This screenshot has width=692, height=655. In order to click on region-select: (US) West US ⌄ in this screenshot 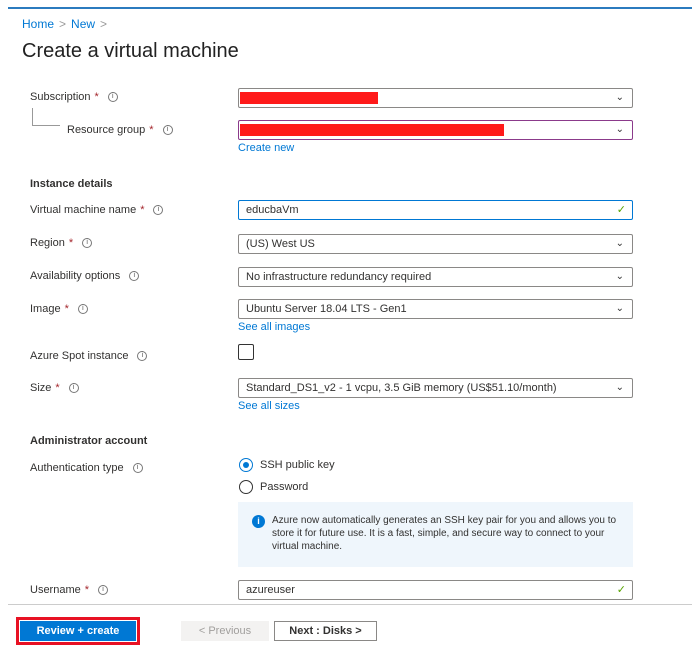, I will do `click(435, 244)`.